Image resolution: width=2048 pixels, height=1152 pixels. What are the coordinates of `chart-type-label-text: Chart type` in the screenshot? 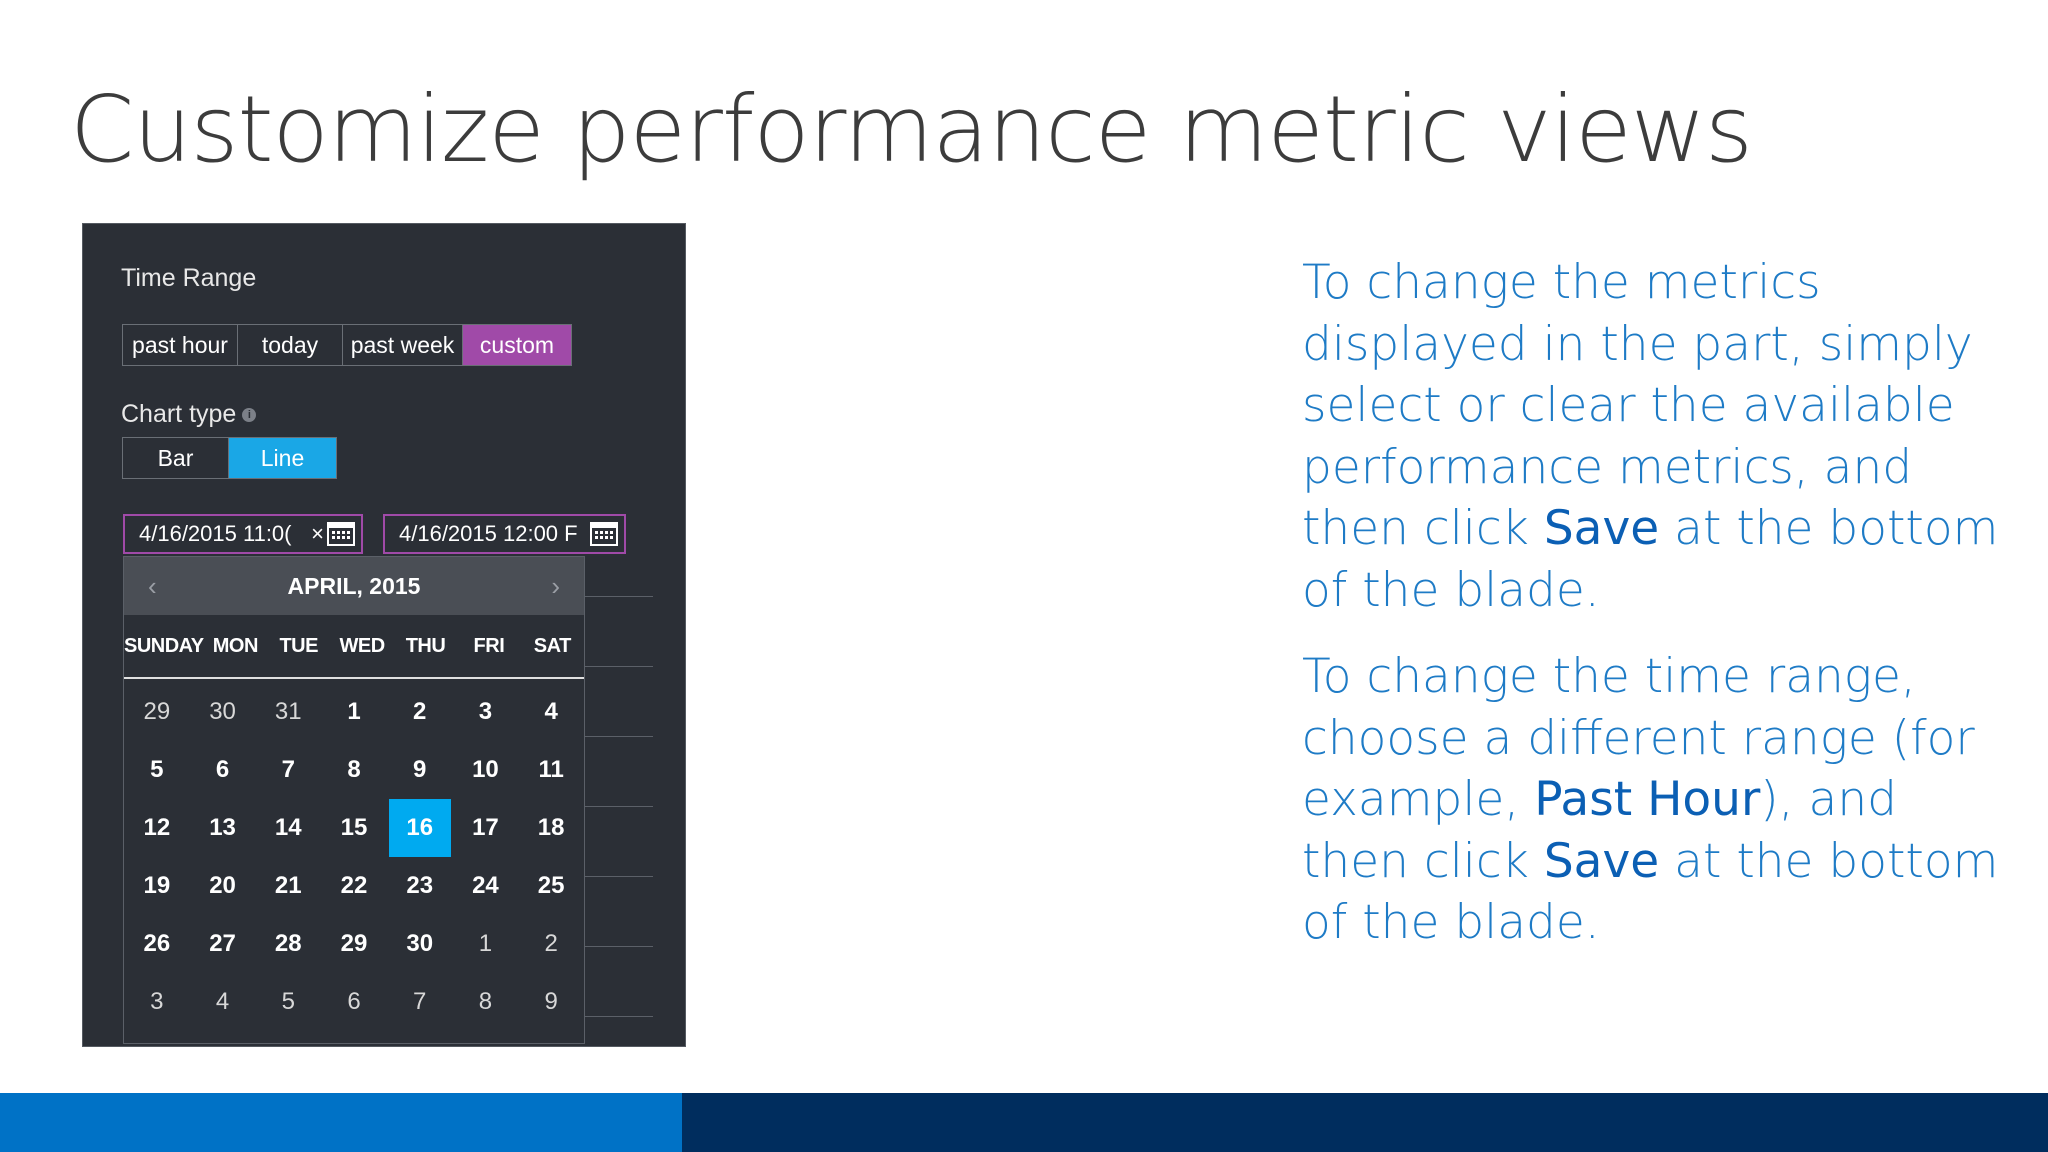 It's located at (179, 414).